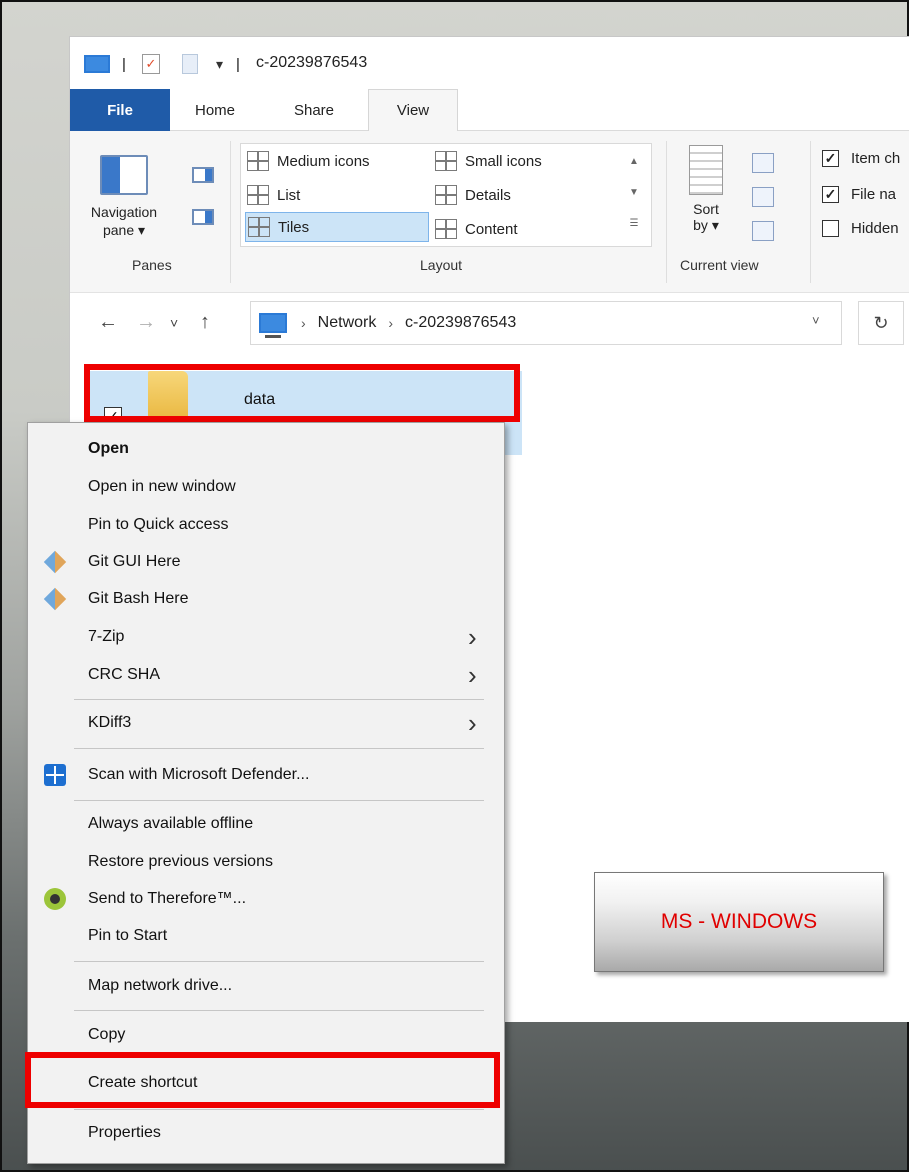 This screenshot has width=909, height=1172. I want to click on content-icon, so click(446, 229).